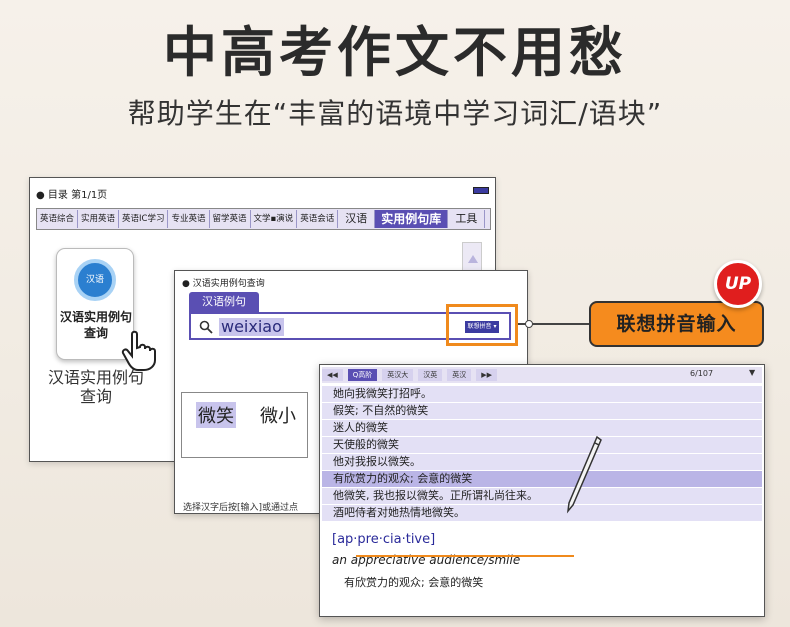 The image size is (790, 627). Describe the element at coordinates (206, 327) in the screenshot. I see `search-icon` at that location.